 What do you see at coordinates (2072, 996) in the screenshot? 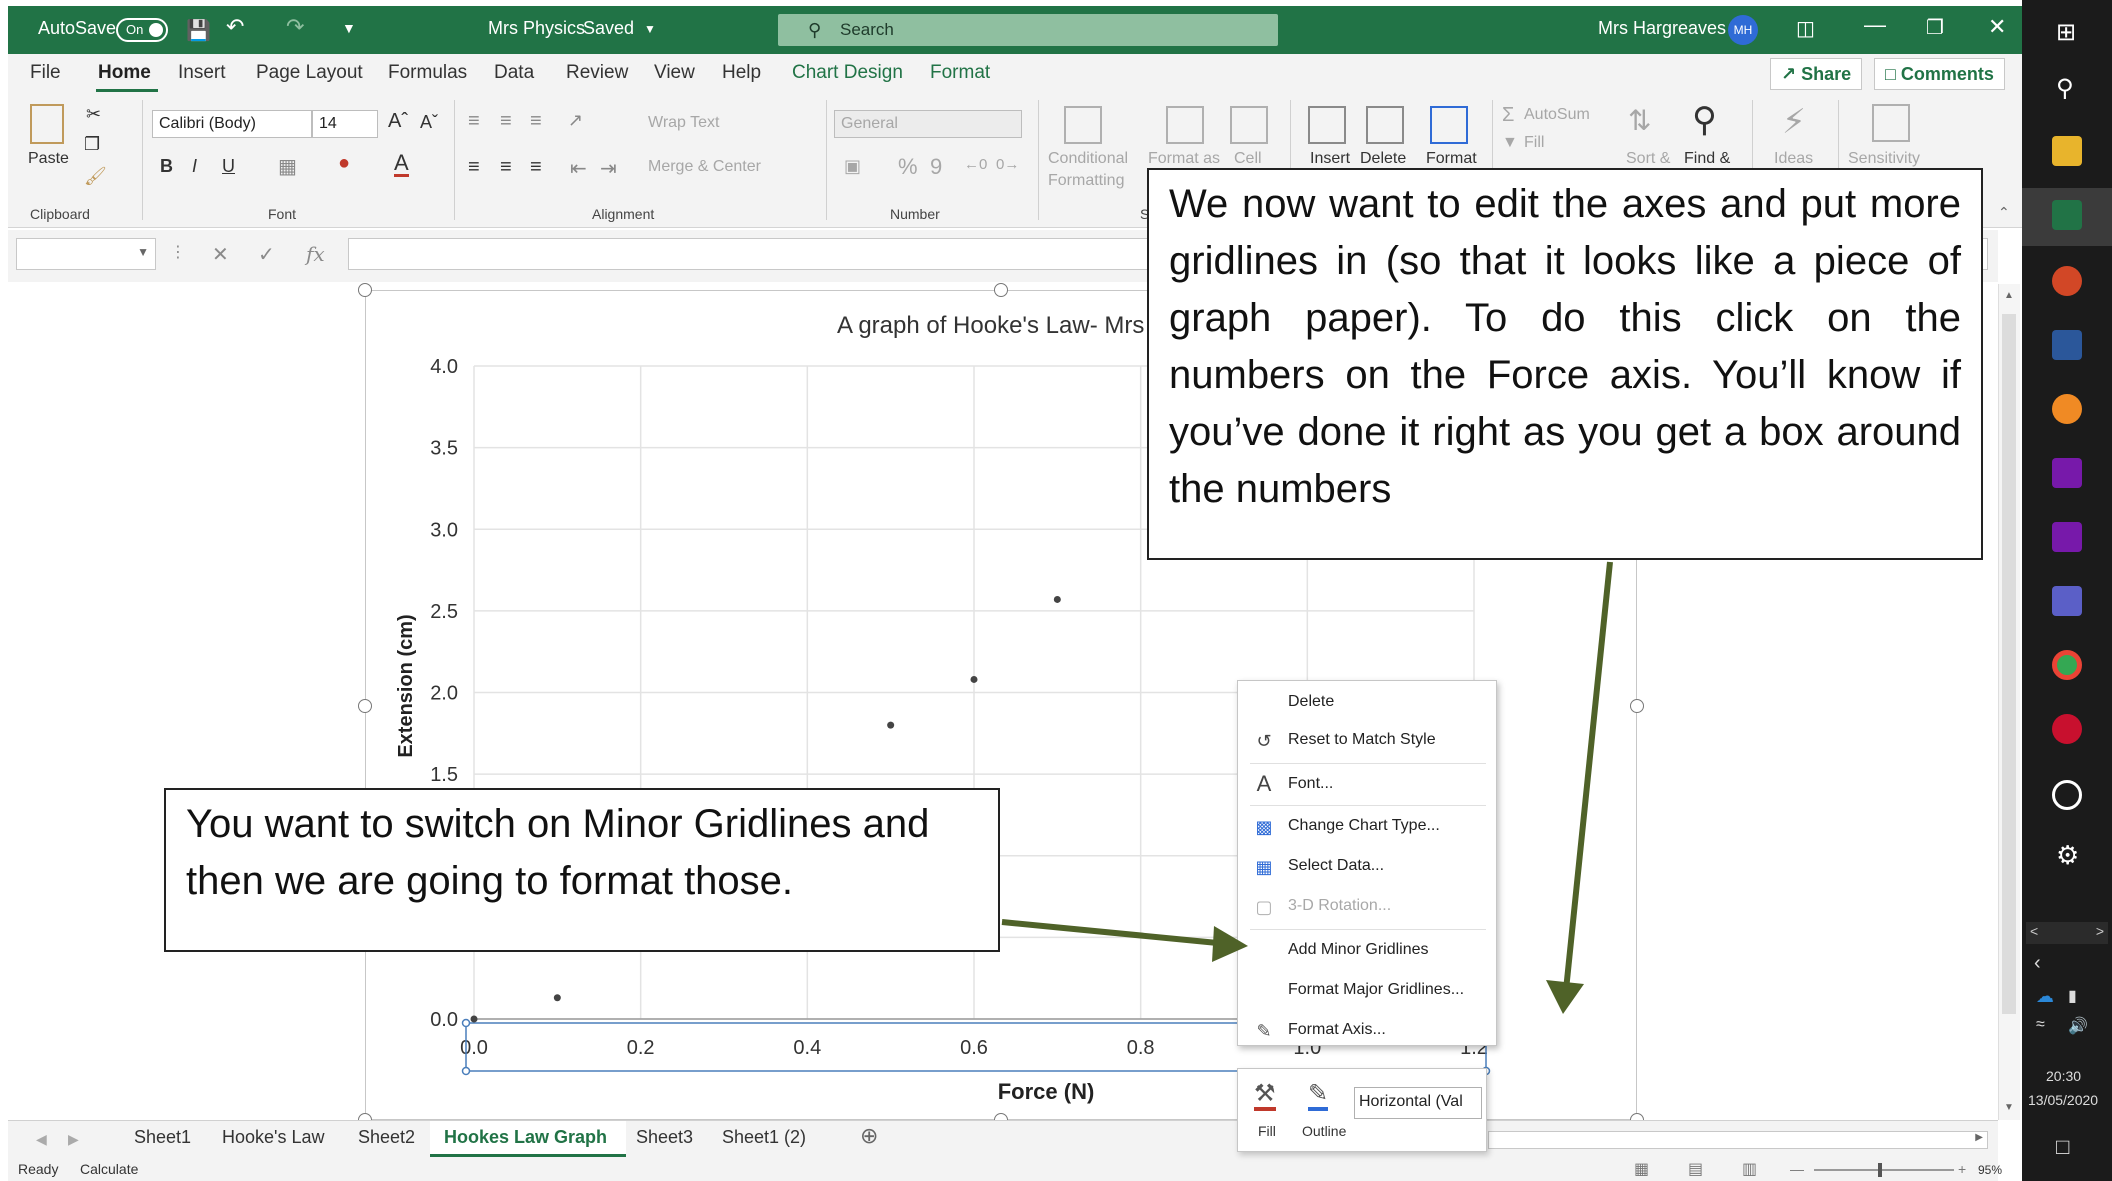
I see `battery-icon: ▮` at bounding box center [2072, 996].